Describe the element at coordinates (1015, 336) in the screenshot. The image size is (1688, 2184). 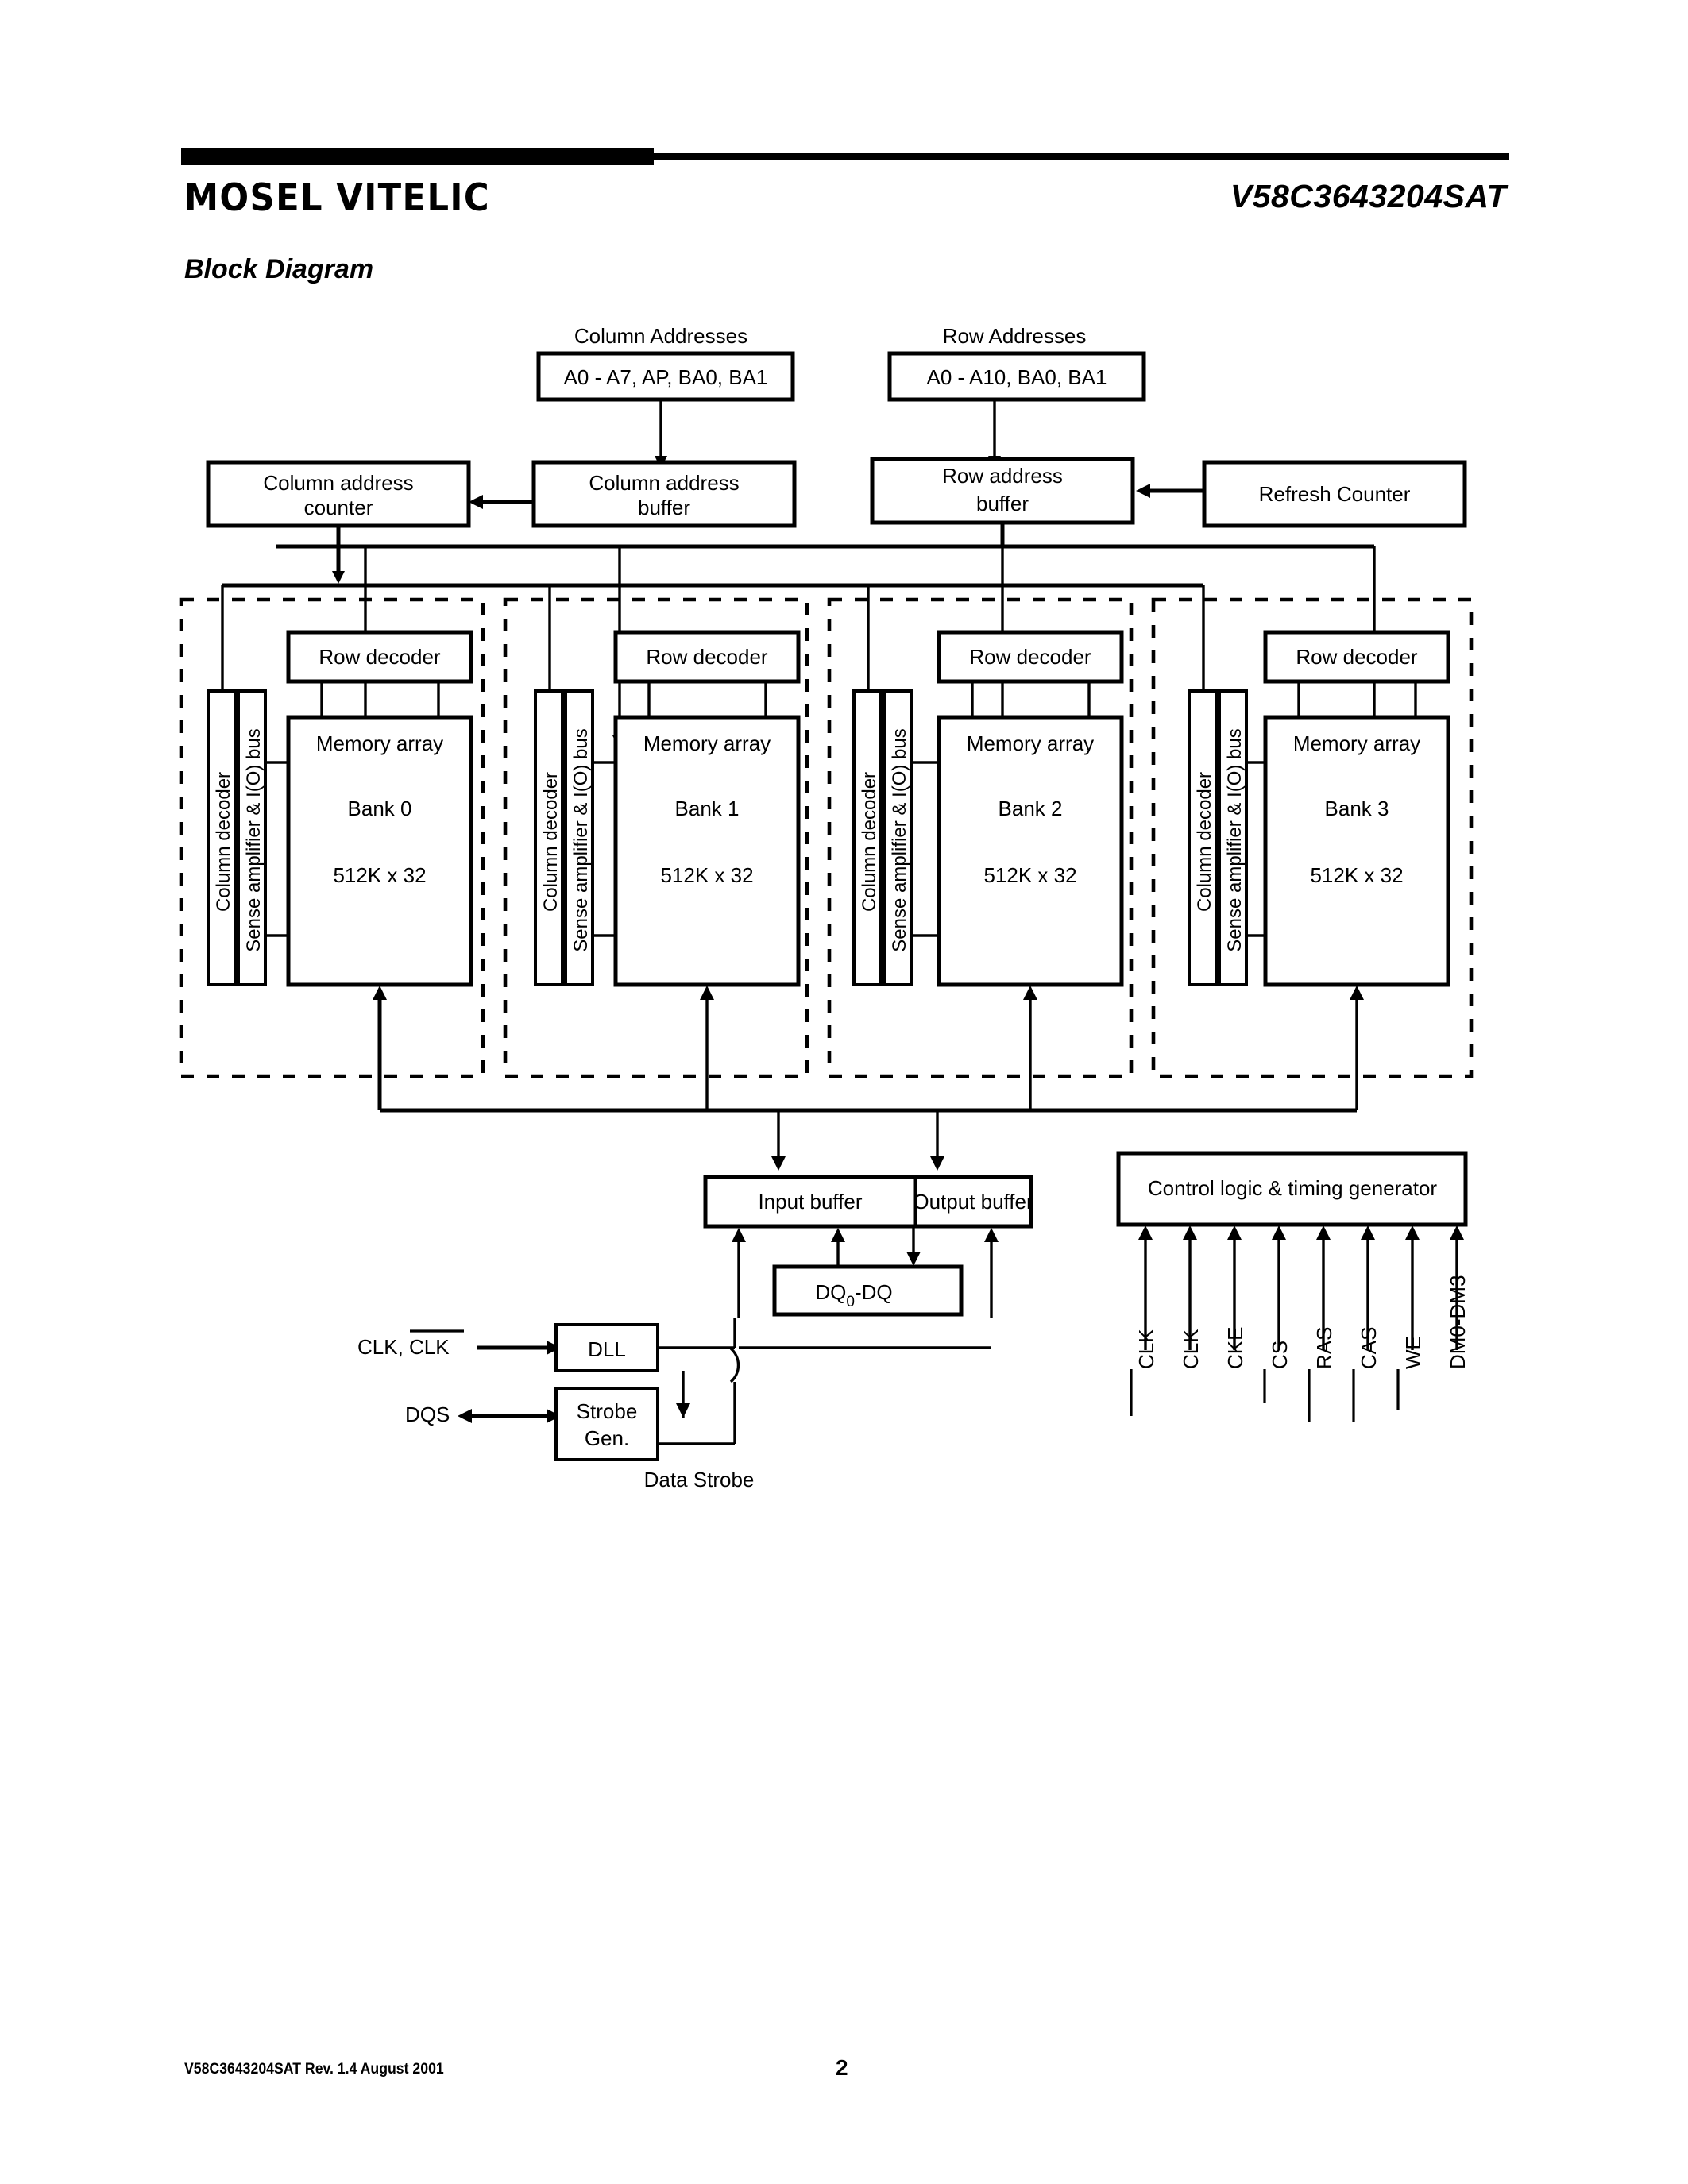
I see `row-addresses-caption: Row Addresses` at that location.